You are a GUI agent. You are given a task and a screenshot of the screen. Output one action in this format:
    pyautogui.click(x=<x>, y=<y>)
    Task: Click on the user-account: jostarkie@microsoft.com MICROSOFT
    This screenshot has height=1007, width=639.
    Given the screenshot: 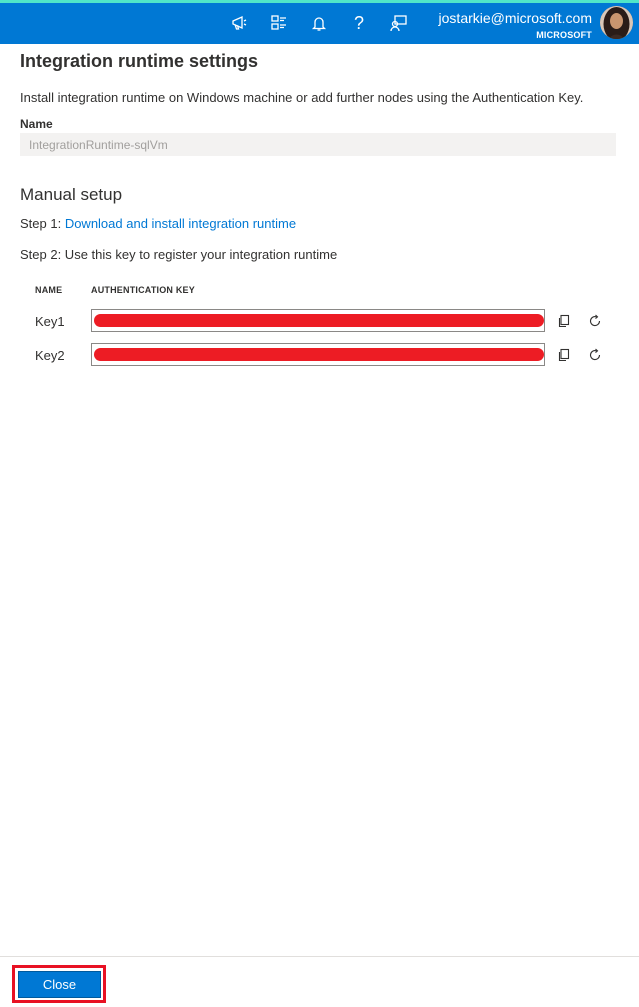 What is the action you would take?
    pyautogui.click(x=515, y=24)
    